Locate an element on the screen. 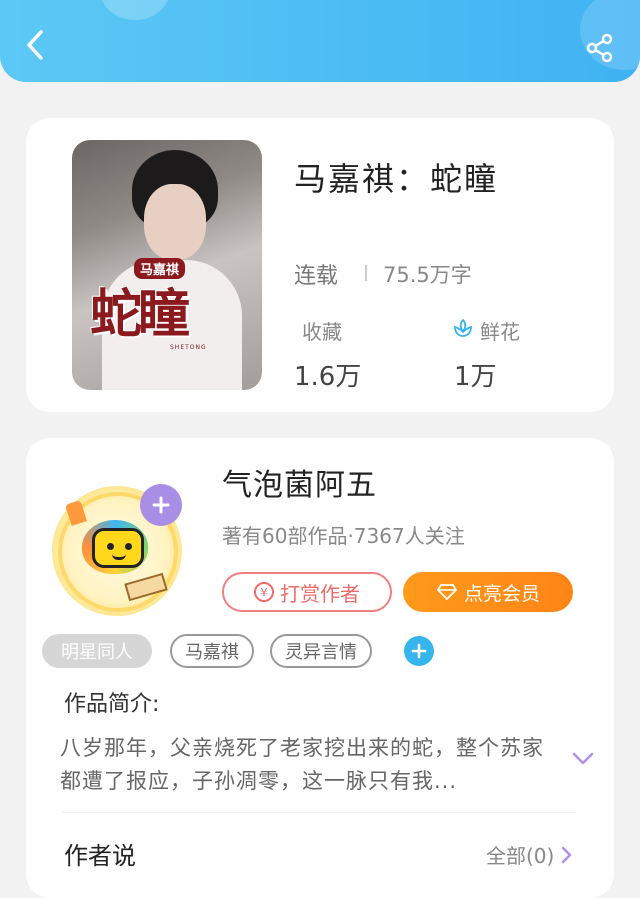 This screenshot has width=640, height=898. share-button is located at coordinates (600, 48).